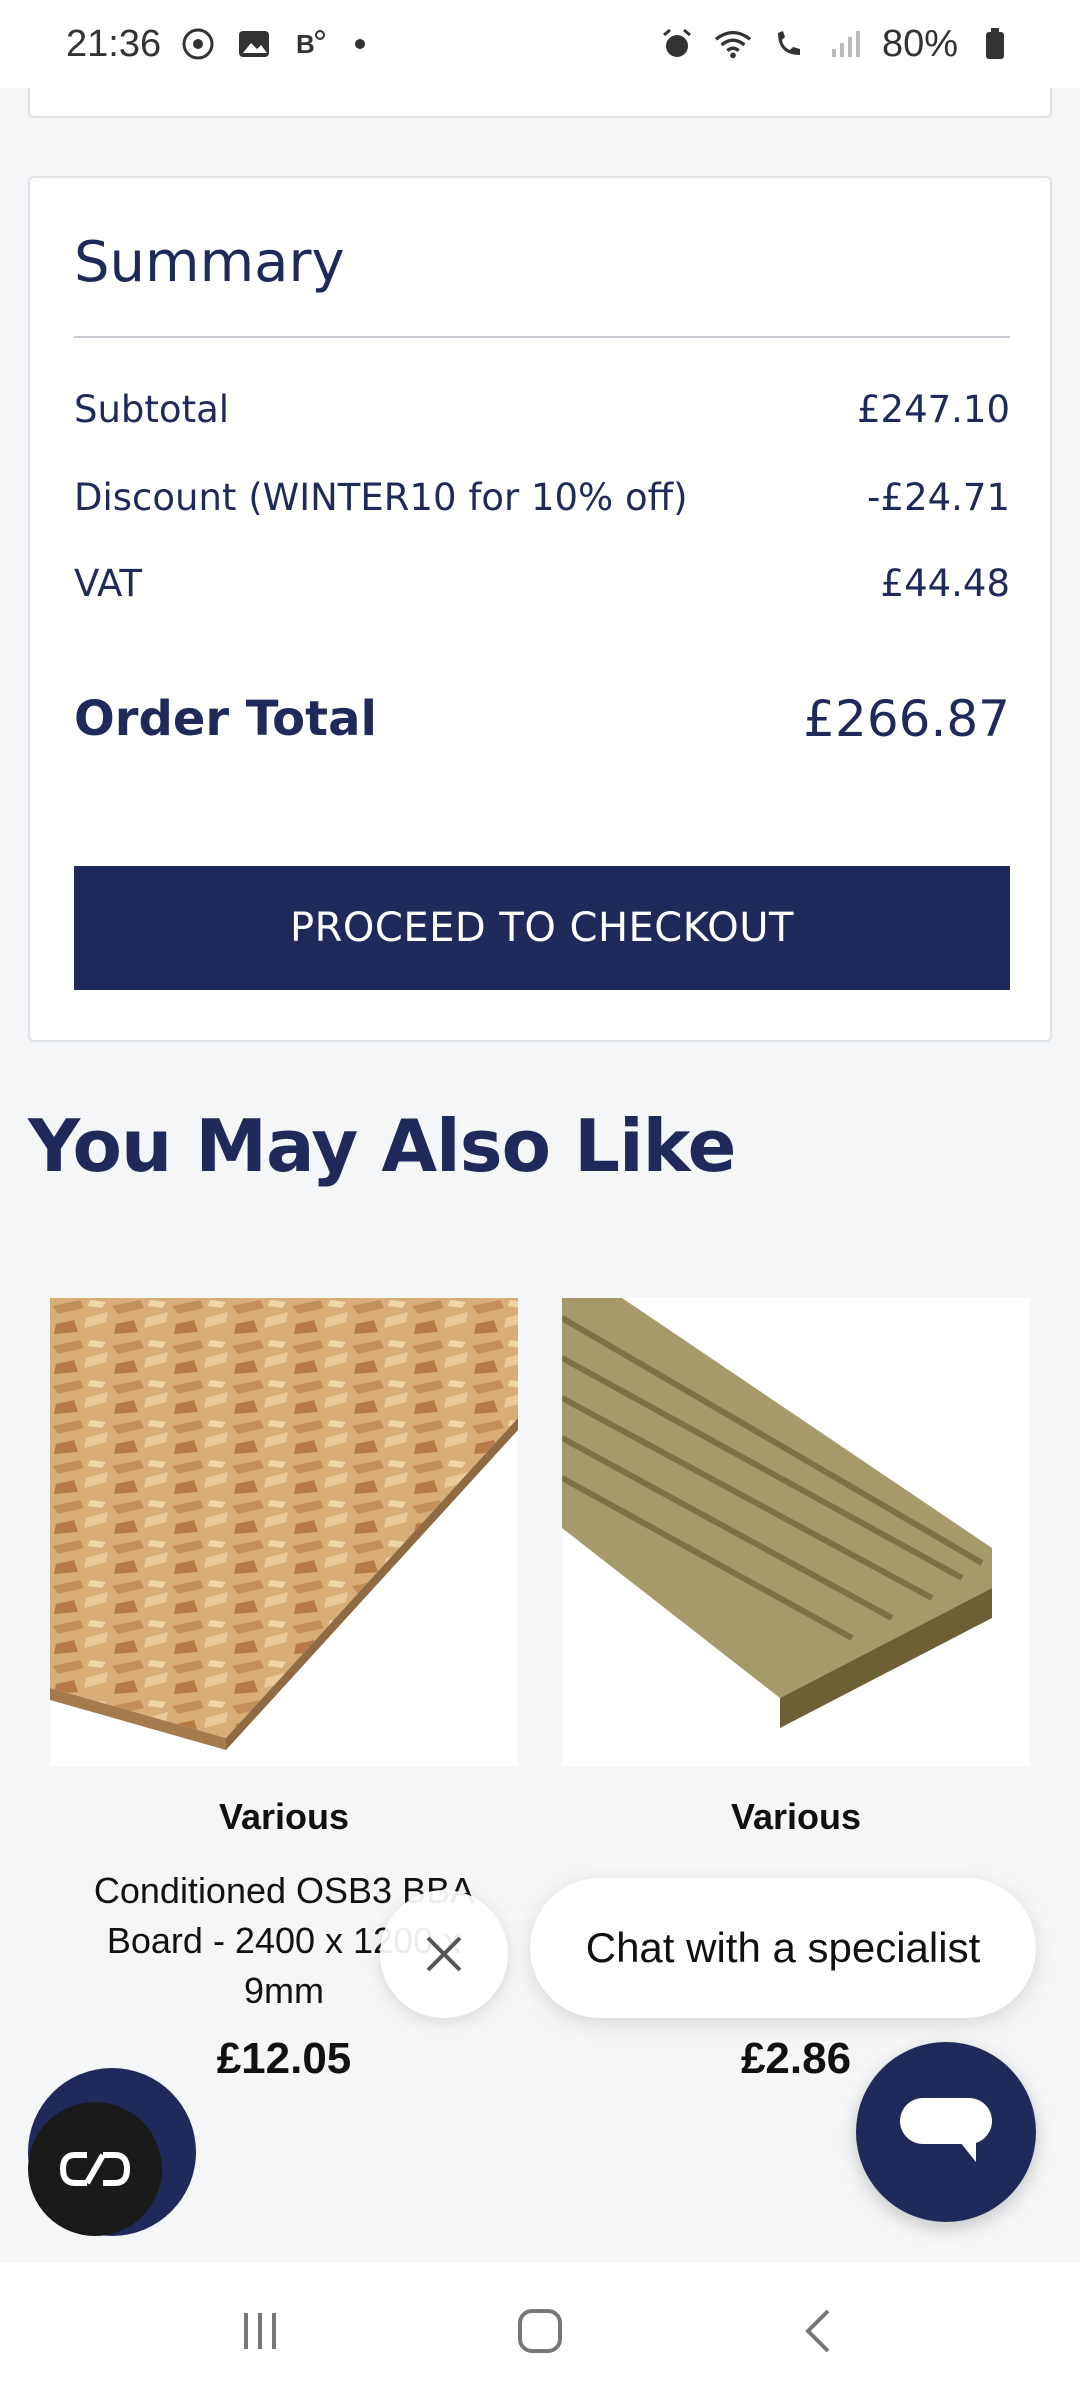 The width and height of the screenshot is (1080, 2400). What do you see at coordinates (938, 497) in the screenshot?
I see `discount-value: -£24.71` at bounding box center [938, 497].